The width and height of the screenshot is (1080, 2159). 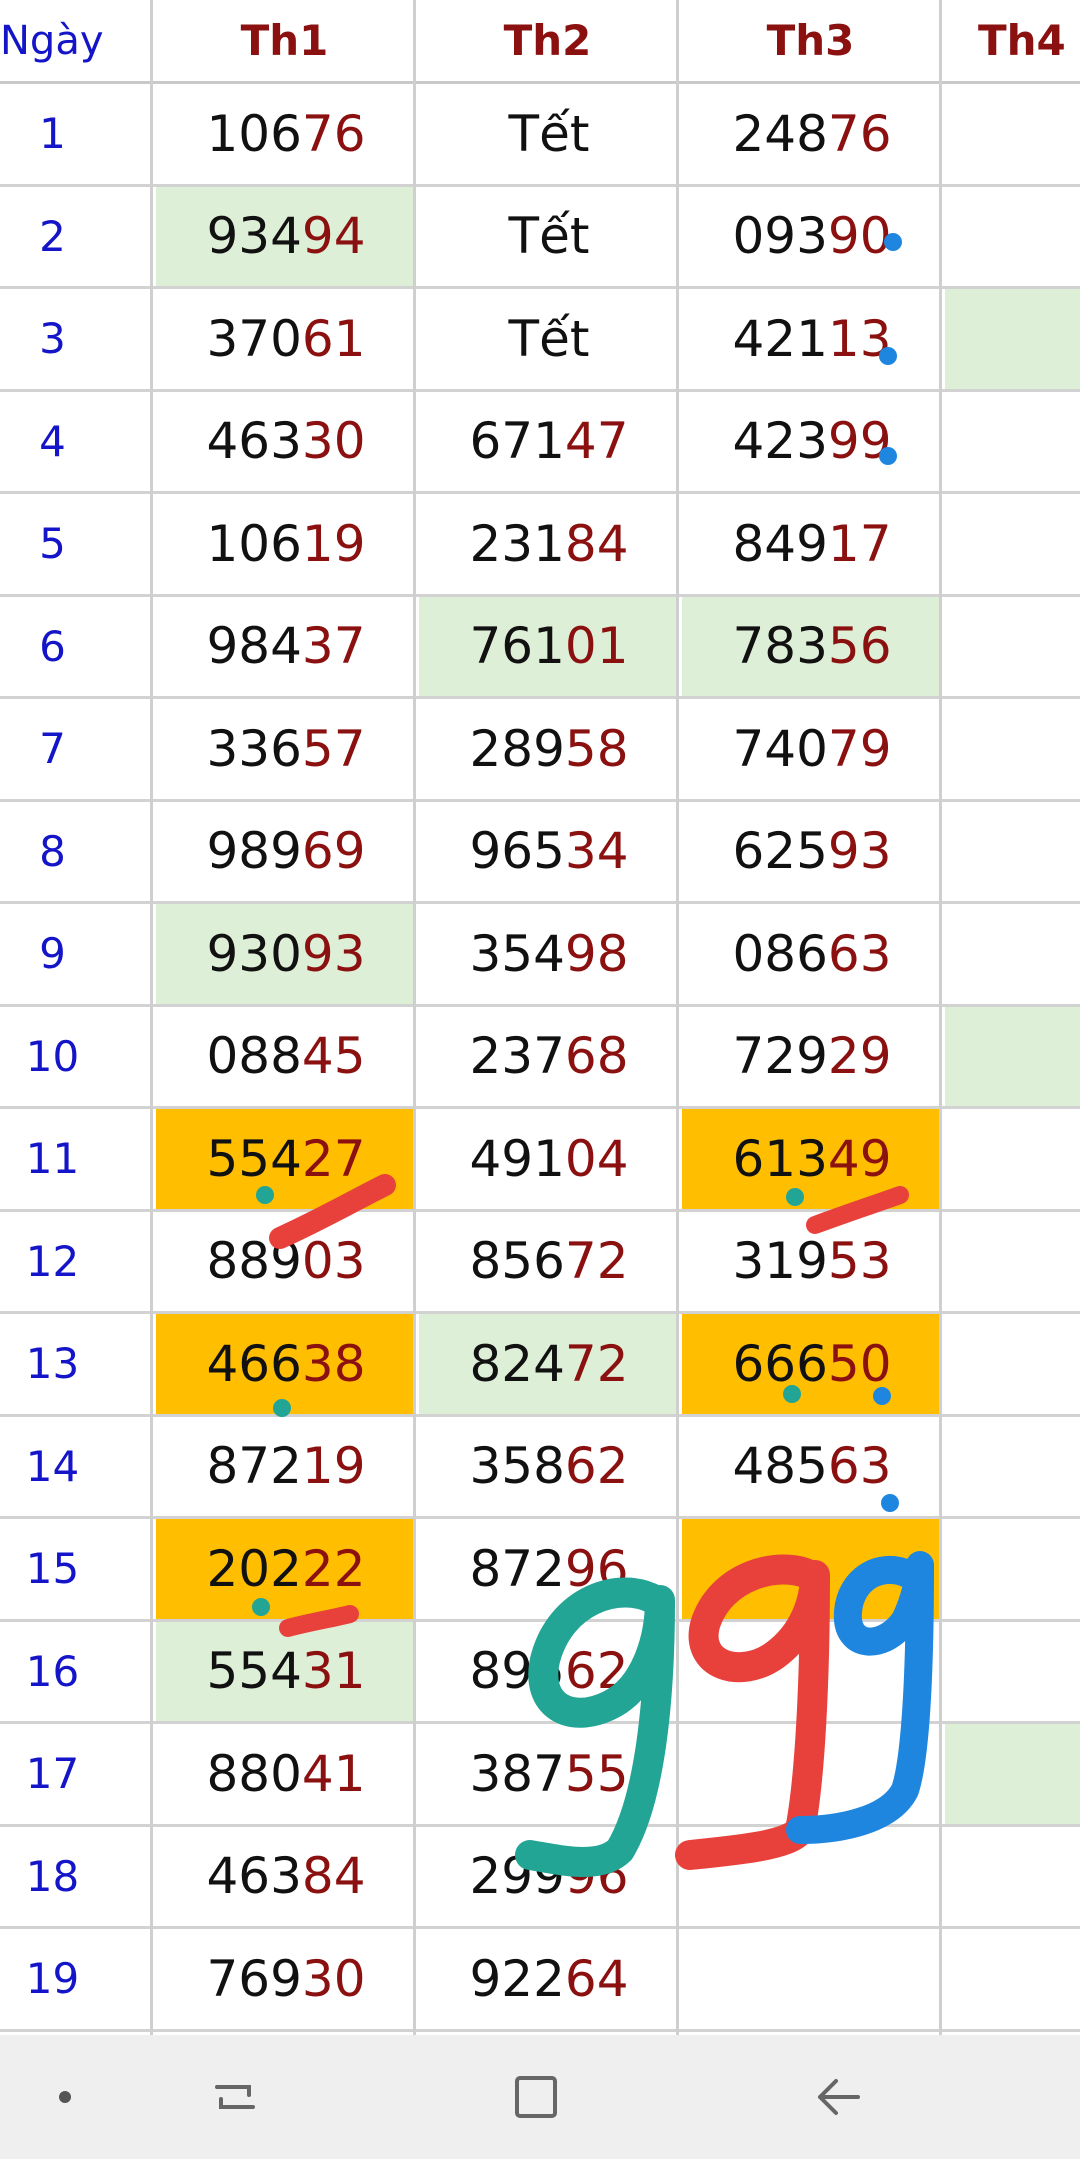 What do you see at coordinates (859, 1158) in the screenshot?
I see `cell-last-two-digits: 49` at bounding box center [859, 1158].